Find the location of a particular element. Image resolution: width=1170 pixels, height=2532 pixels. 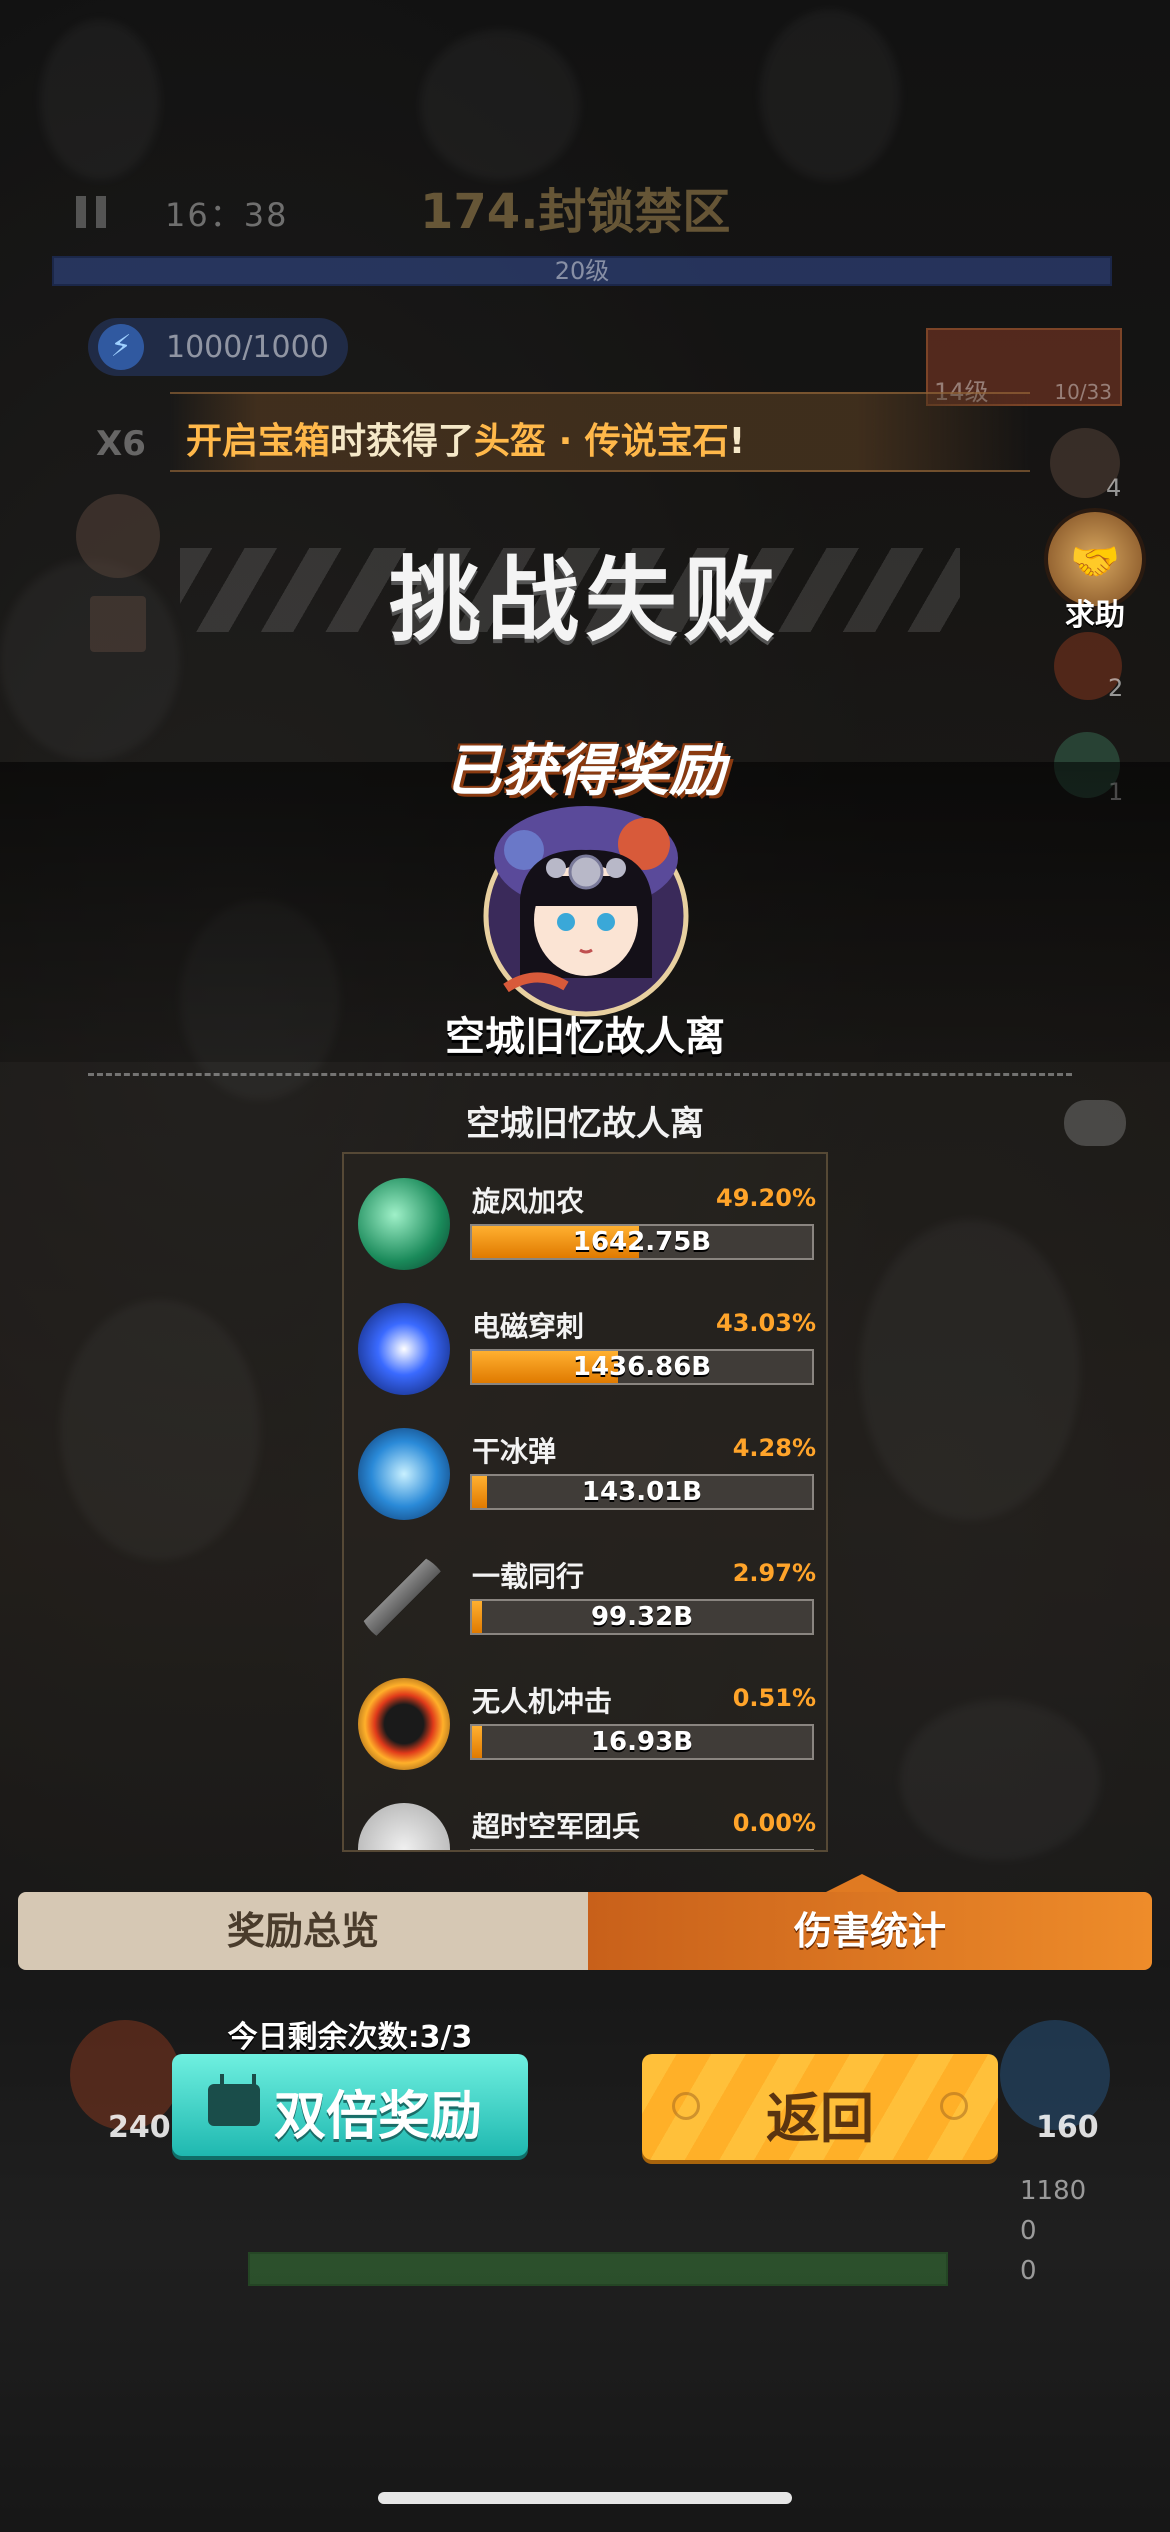

ice-bullet-icon is located at coordinates (404, 1474).